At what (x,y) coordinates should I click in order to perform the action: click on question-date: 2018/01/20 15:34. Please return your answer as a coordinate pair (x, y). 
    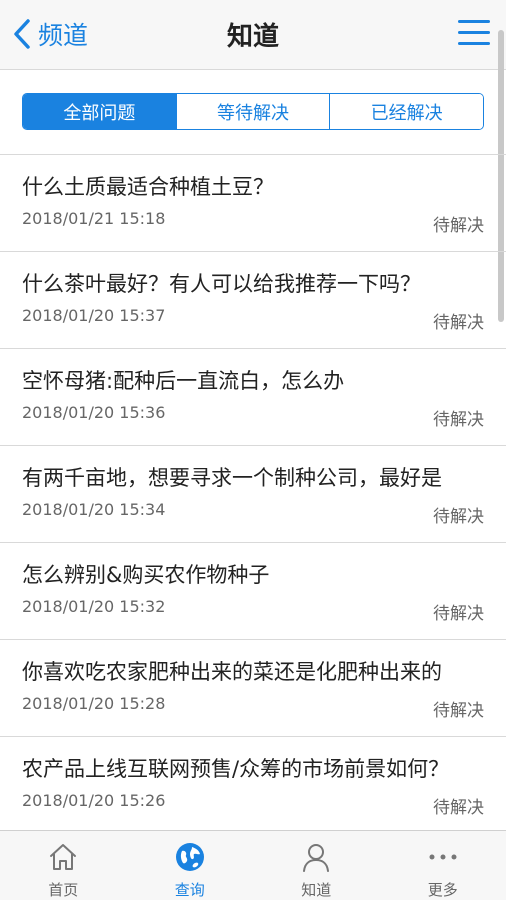
    Looking at the image, I should click on (94, 509).